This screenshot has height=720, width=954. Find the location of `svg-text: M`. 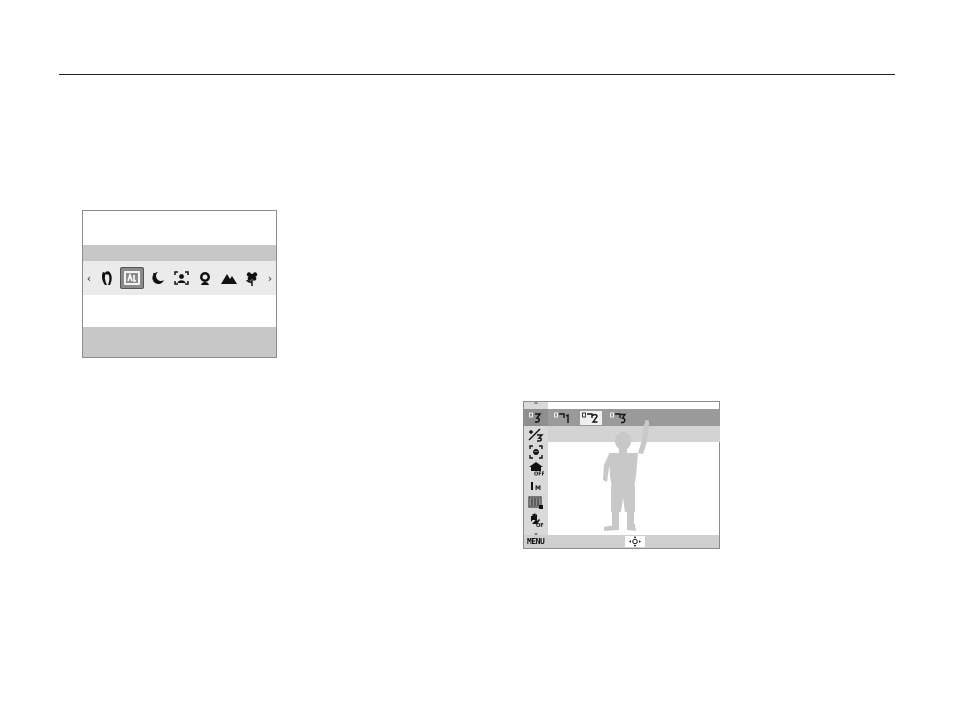

svg-text: M is located at coordinates (538, 488).